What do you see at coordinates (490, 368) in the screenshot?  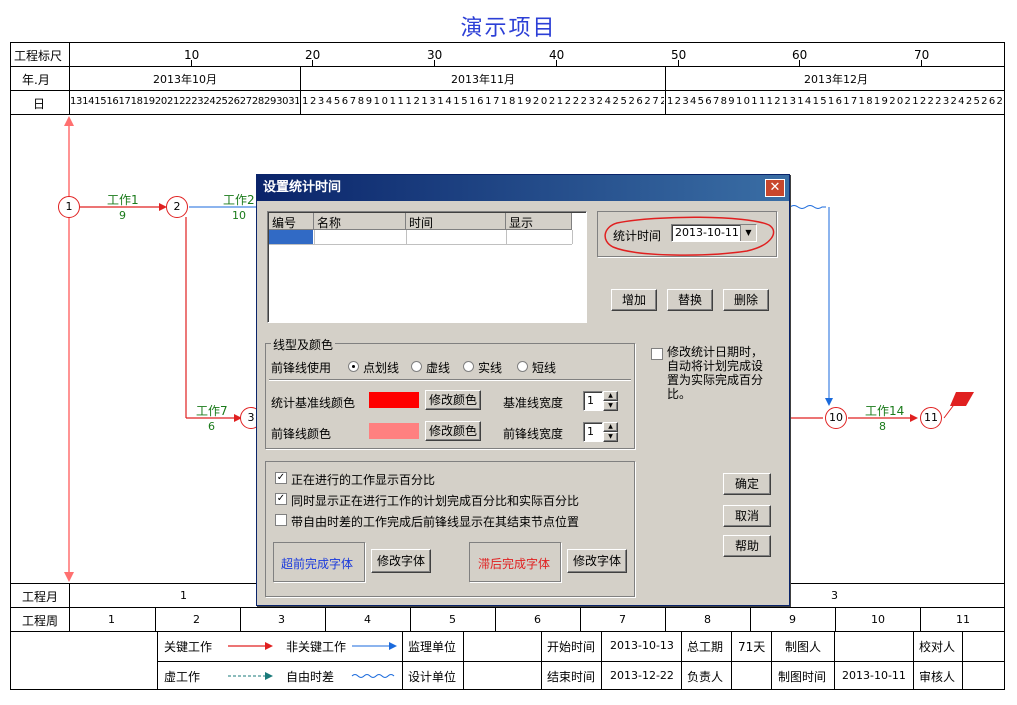 I see `radio-label: 实线` at bounding box center [490, 368].